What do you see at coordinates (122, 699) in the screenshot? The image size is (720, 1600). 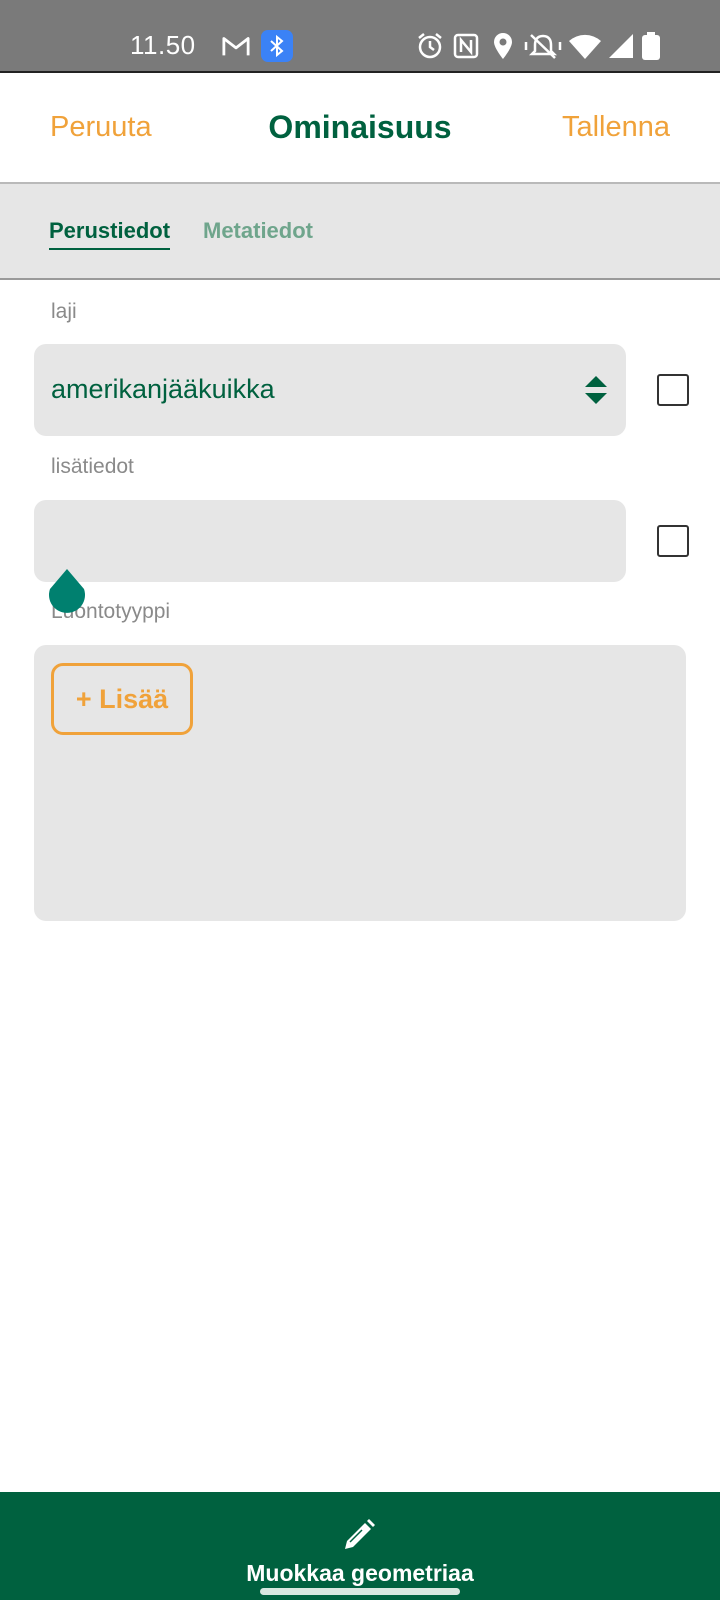 I see `add-luontotyyppi-button: + Lisää` at bounding box center [122, 699].